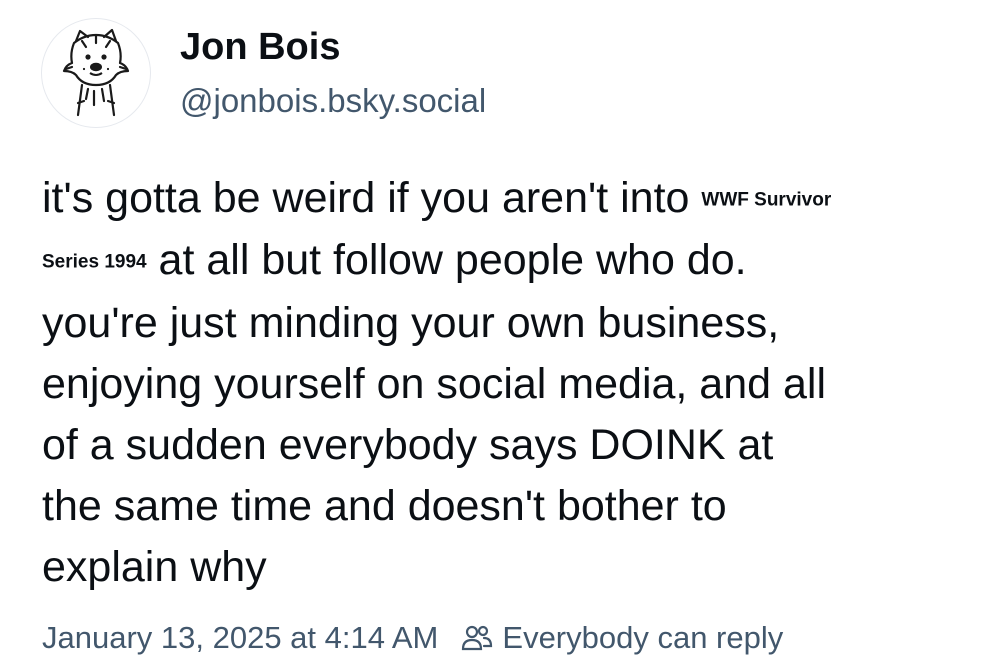  I want to click on author-display-name: Jon Bois, so click(260, 47).